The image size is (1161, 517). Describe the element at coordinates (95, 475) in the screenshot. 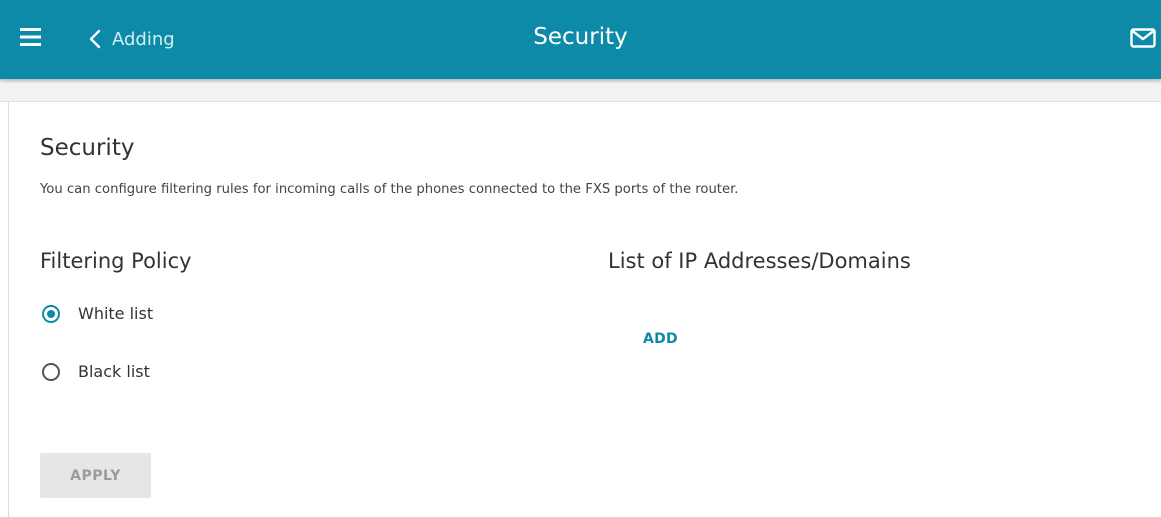

I see `apply-button: APPLY` at that location.